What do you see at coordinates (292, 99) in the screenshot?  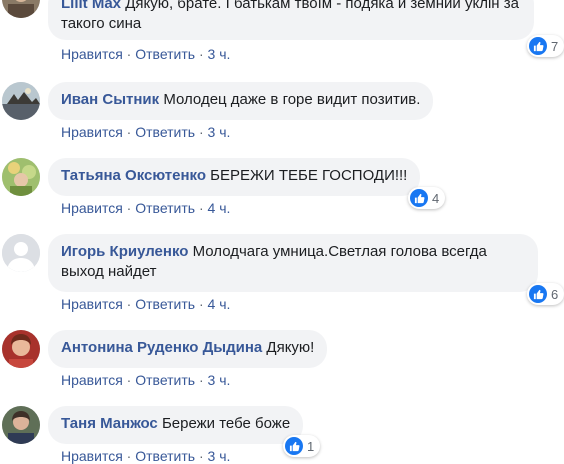 I see `comment-text: Молодец даже в горе видит позитив.` at bounding box center [292, 99].